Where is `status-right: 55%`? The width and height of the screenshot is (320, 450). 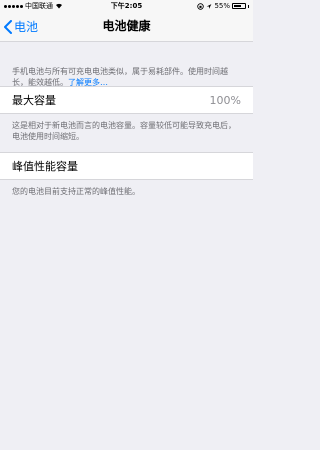 status-right: 55% is located at coordinates (223, 6).